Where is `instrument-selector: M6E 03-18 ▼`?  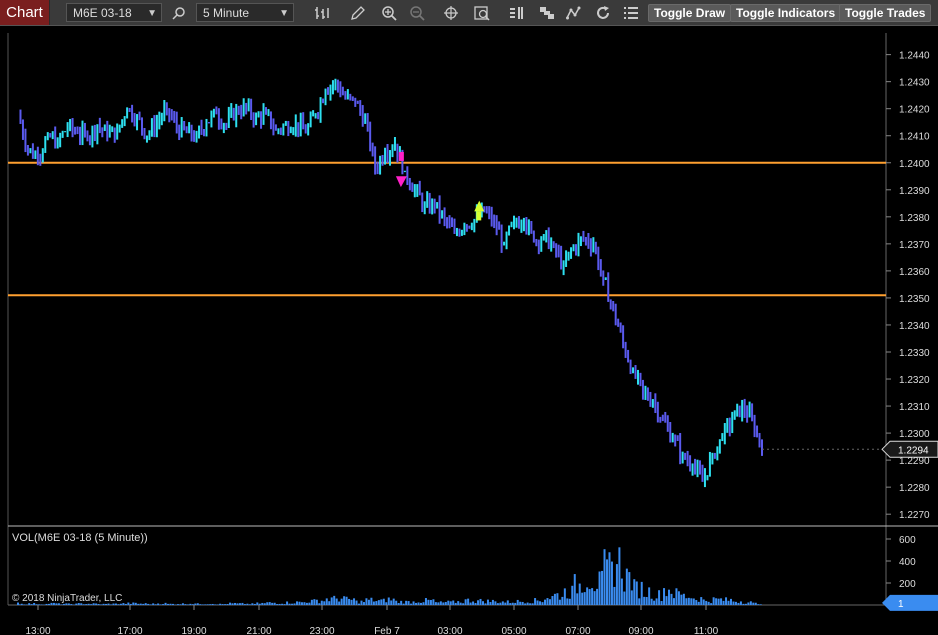
instrument-selector: M6E 03-18 ▼ is located at coordinates (114, 12).